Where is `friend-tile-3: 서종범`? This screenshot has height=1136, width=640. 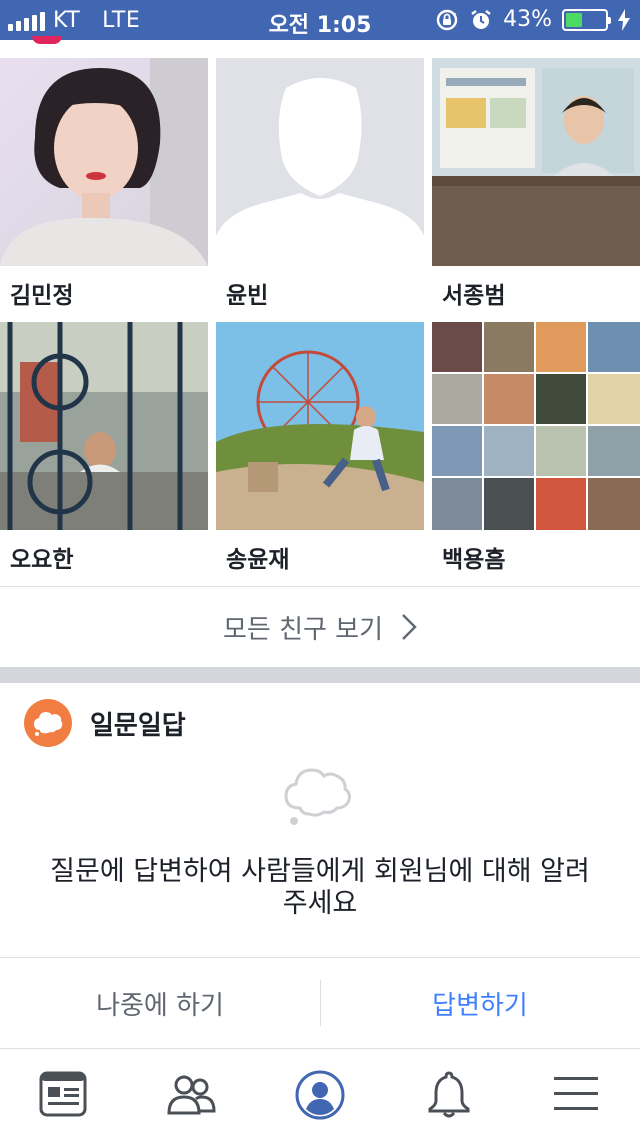 friend-tile-3: 서종범 is located at coordinates (536, 183).